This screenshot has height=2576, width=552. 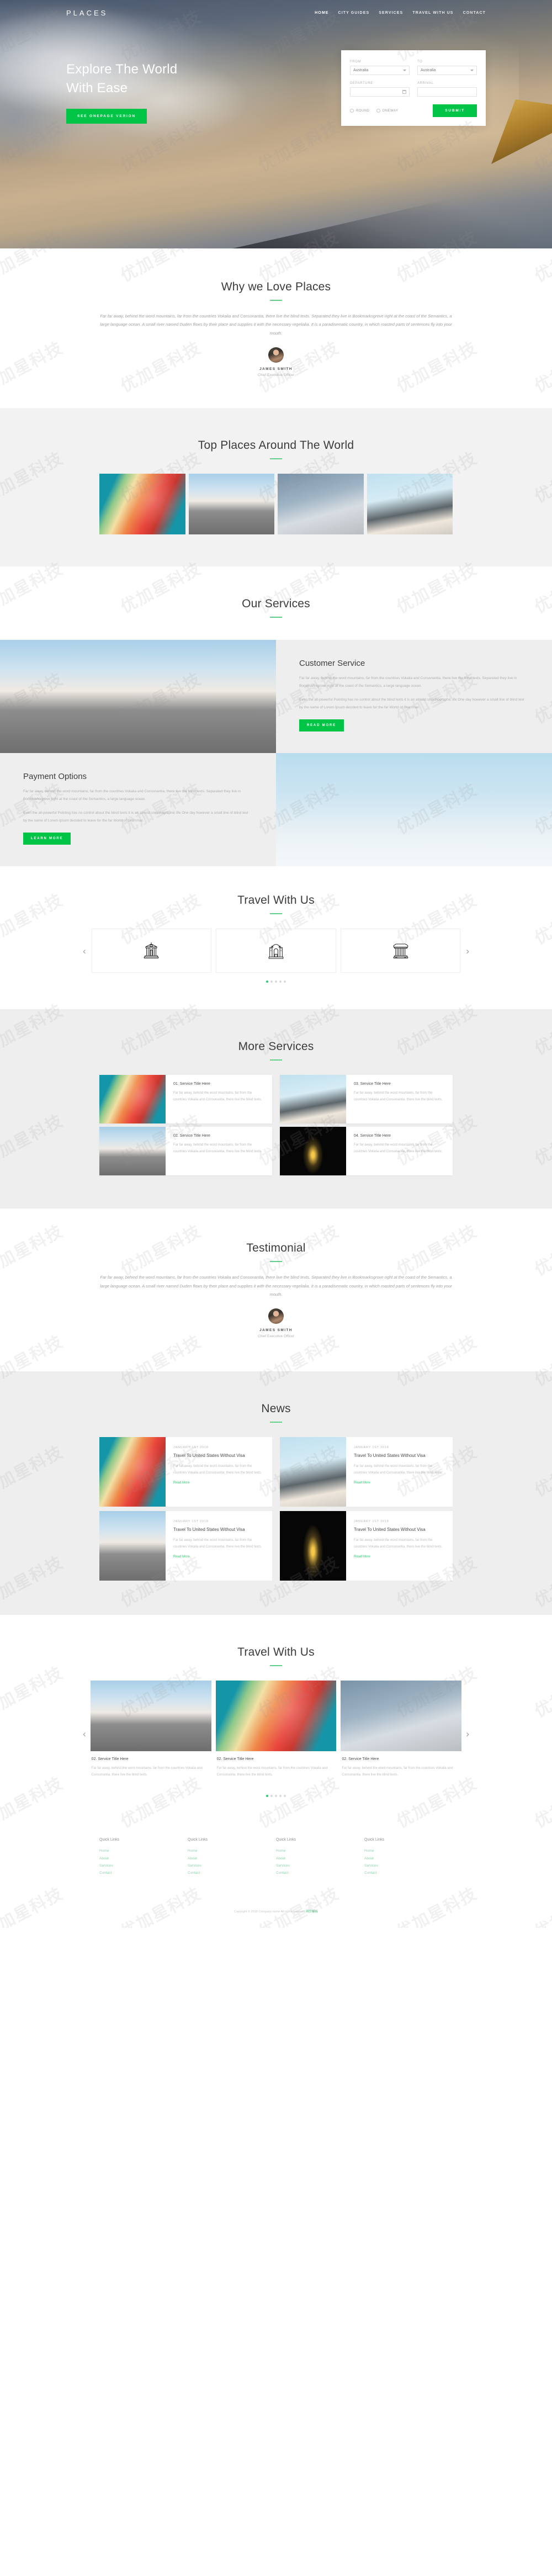 I want to click on news-date: JANUARY 1ST 2018, so click(x=372, y=1448).